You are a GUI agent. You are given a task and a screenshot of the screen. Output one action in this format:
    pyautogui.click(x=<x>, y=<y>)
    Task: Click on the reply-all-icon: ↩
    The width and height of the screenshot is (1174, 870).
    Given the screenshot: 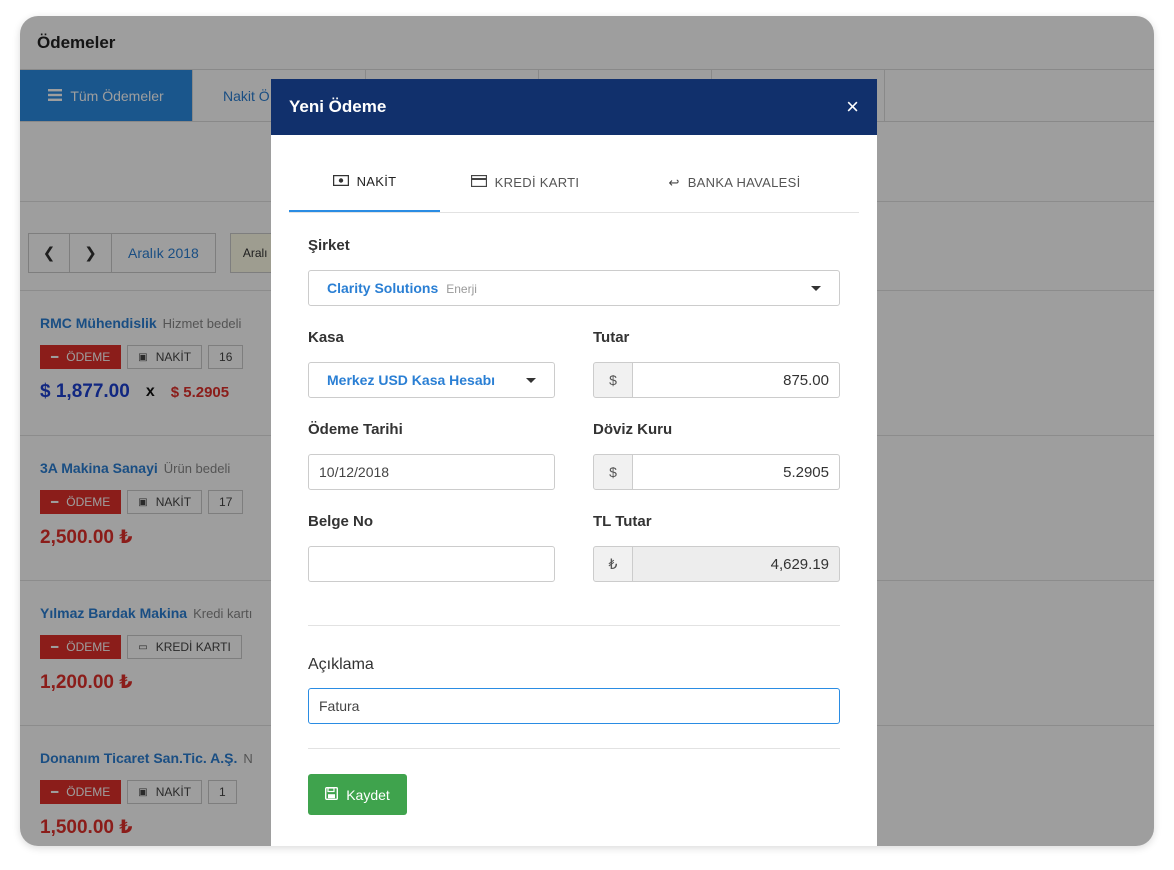 What is the action you would take?
    pyautogui.click(x=674, y=182)
    